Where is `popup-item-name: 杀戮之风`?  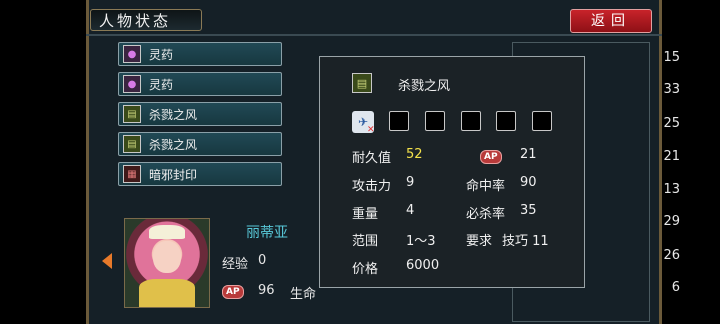
popup-item-name: 杀戮之风 is located at coordinates (424, 86).